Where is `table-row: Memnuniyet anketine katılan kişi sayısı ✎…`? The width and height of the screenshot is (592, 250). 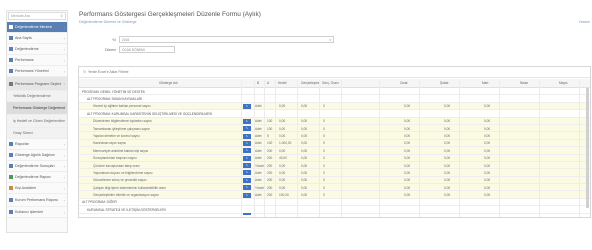
table-row: Memnuniyet anketine katılan kişi sayısı ✎… is located at coordinates (334, 151).